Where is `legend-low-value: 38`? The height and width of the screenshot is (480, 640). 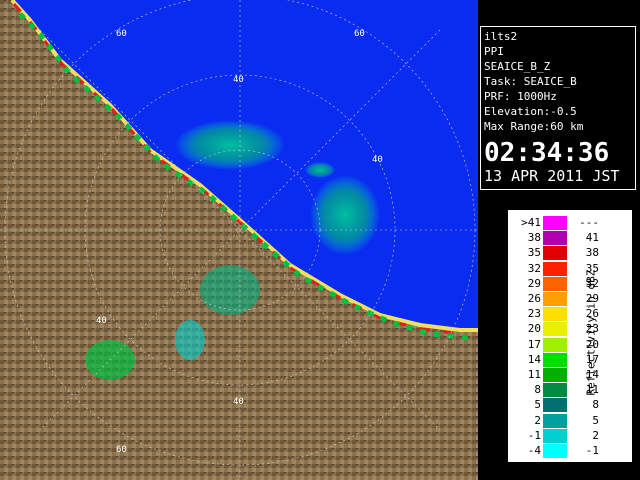
legend-low-value: 38 is located at coordinates (534, 238).